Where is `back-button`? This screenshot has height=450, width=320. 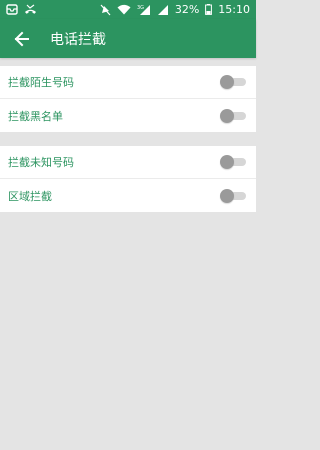
back-button is located at coordinates (22, 39).